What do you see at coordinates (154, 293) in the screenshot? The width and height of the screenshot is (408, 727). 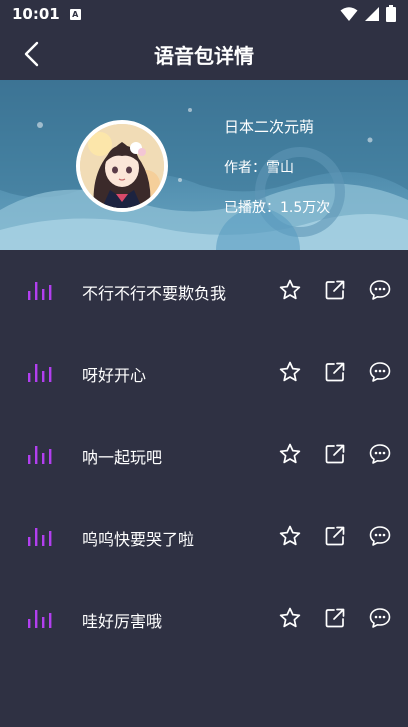 I see `voice-label: 不行不行不要欺负我` at bounding box center [154, 293].